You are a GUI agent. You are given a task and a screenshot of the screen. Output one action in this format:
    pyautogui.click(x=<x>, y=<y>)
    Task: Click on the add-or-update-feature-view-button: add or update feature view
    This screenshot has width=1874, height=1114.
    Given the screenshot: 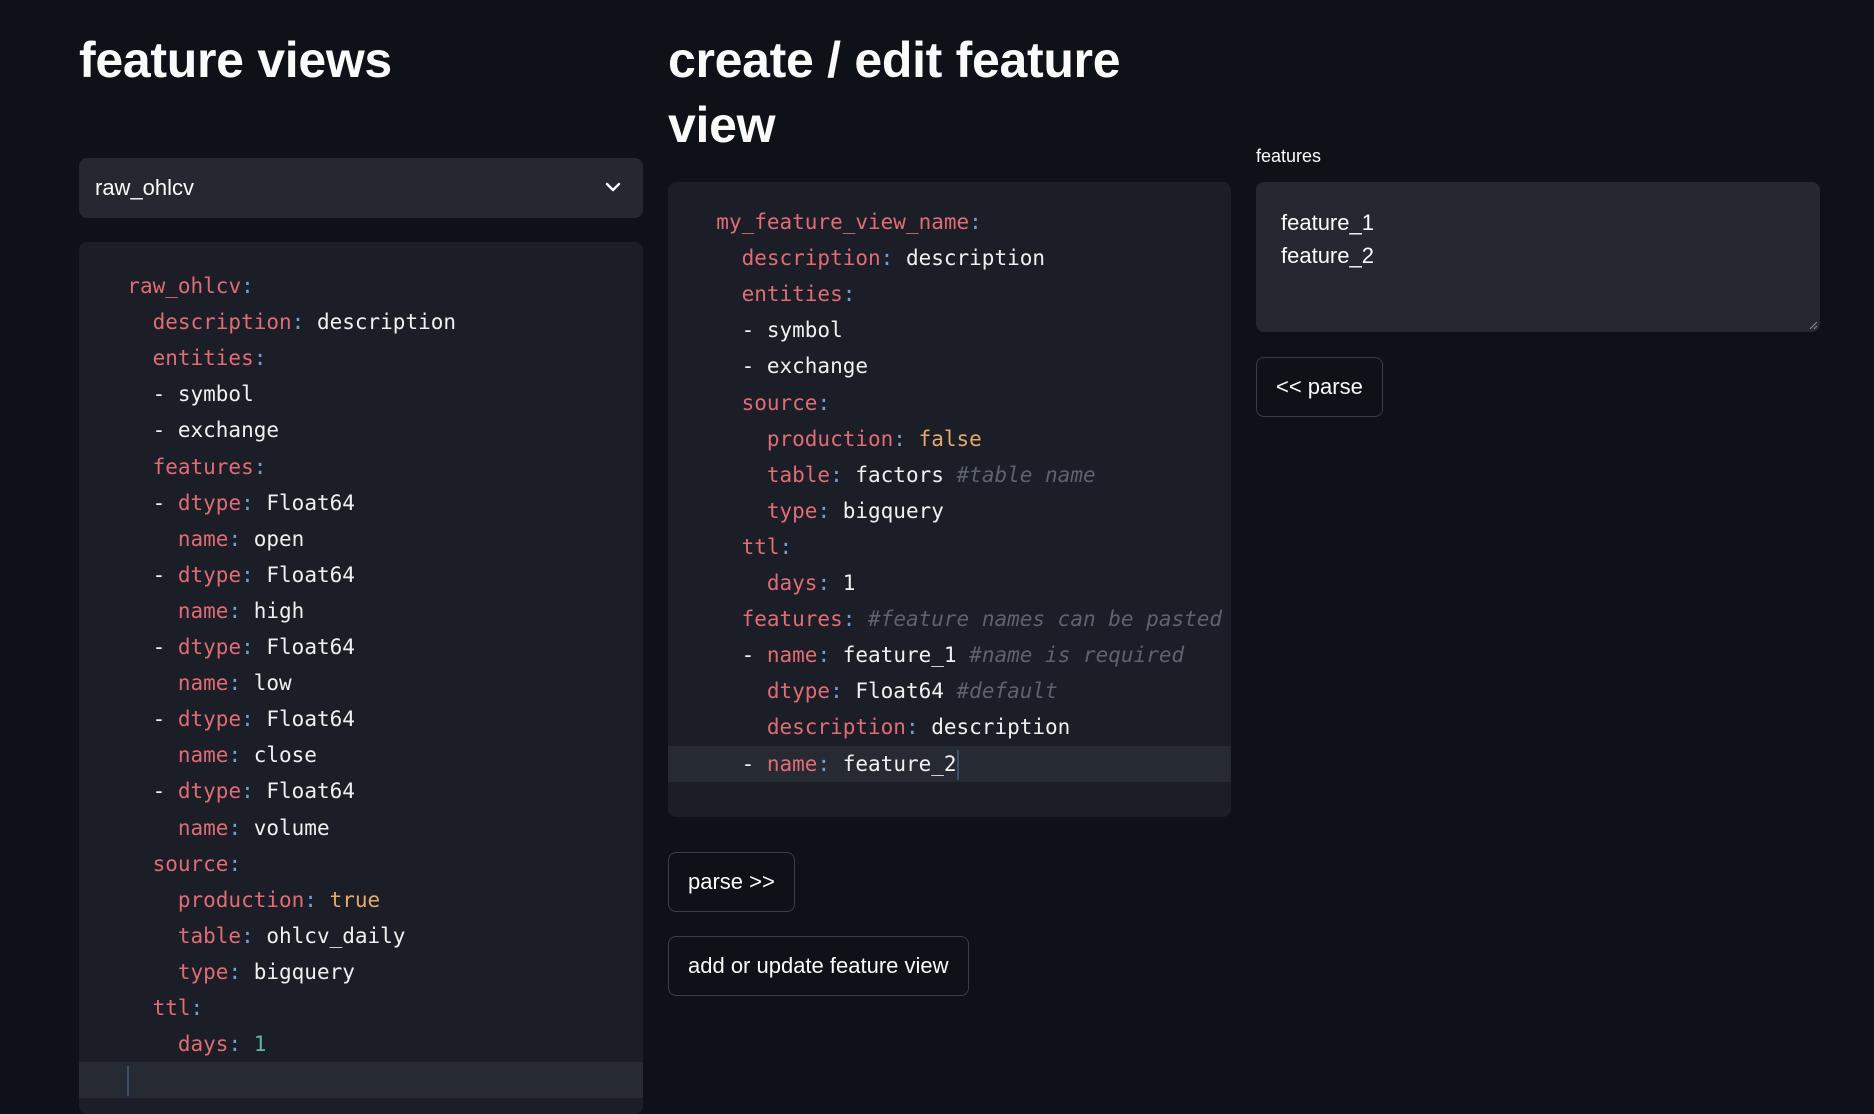 What is the action you would take?
    pyautogui.click(x=818, y=966)
    